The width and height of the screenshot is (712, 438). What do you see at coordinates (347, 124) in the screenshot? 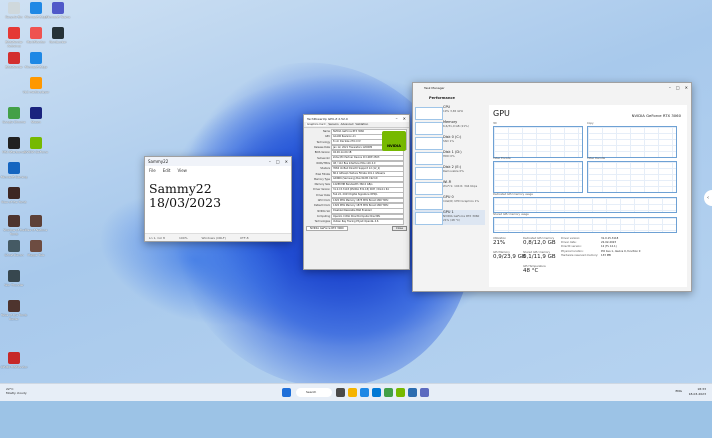
I see `tab-advanced: Advanced` at bounding box center [347, 124].